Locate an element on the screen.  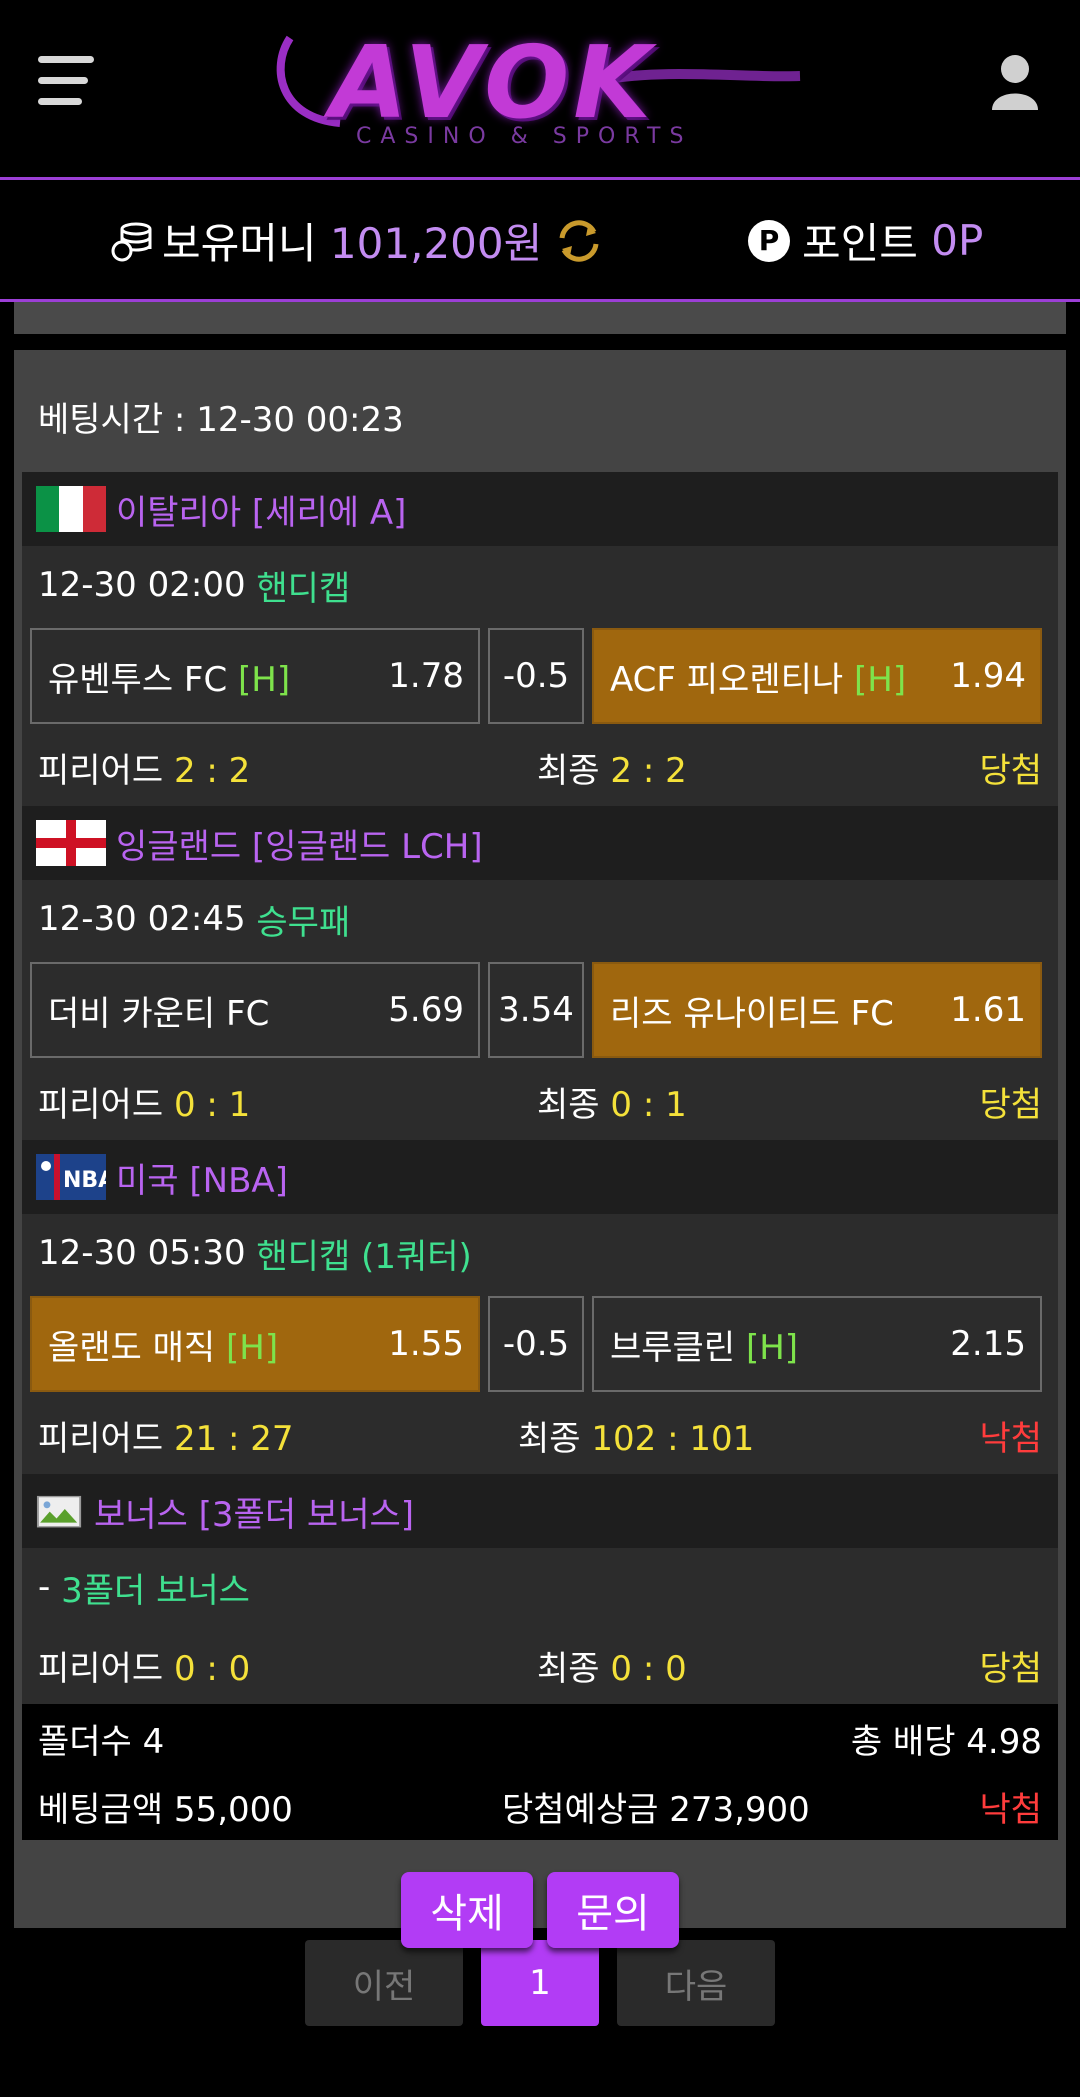
match-info: 12-30 02:00 핸디캡 is located at coordinates (540, 585).